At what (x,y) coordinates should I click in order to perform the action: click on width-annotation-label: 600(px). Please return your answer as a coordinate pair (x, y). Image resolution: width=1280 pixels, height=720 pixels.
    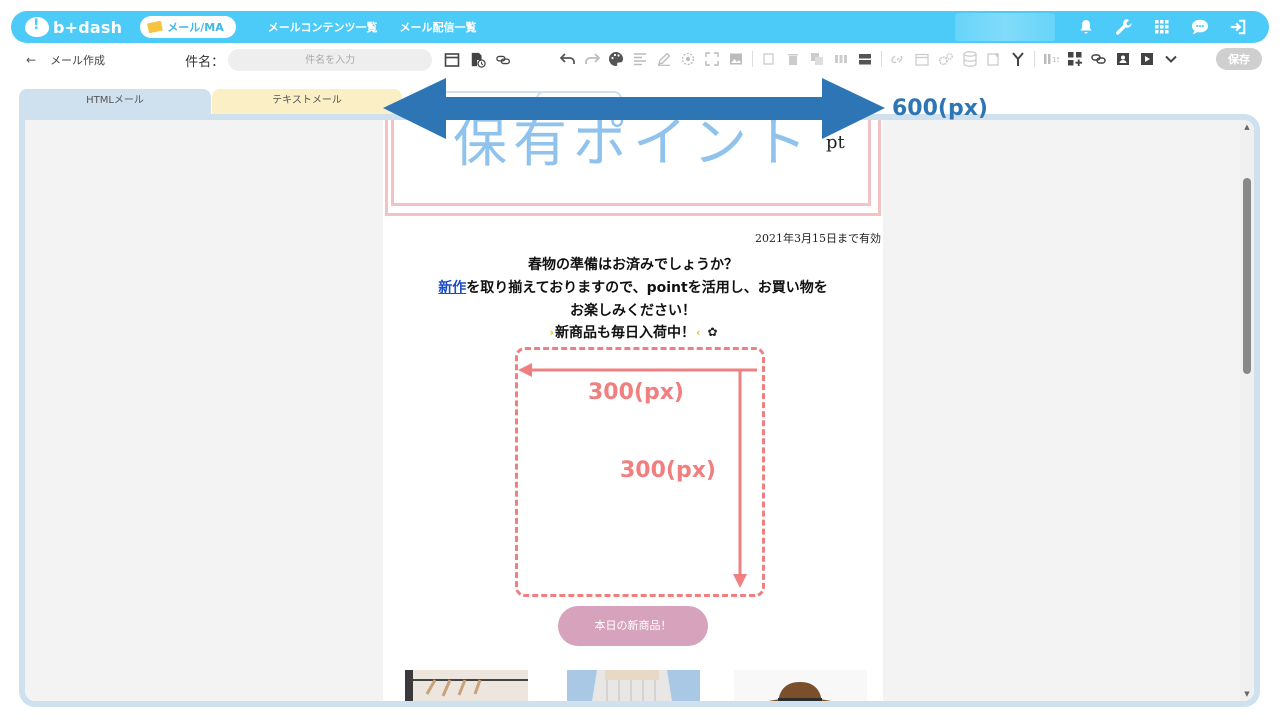
    Looking at the image, I should click on (940, 108).